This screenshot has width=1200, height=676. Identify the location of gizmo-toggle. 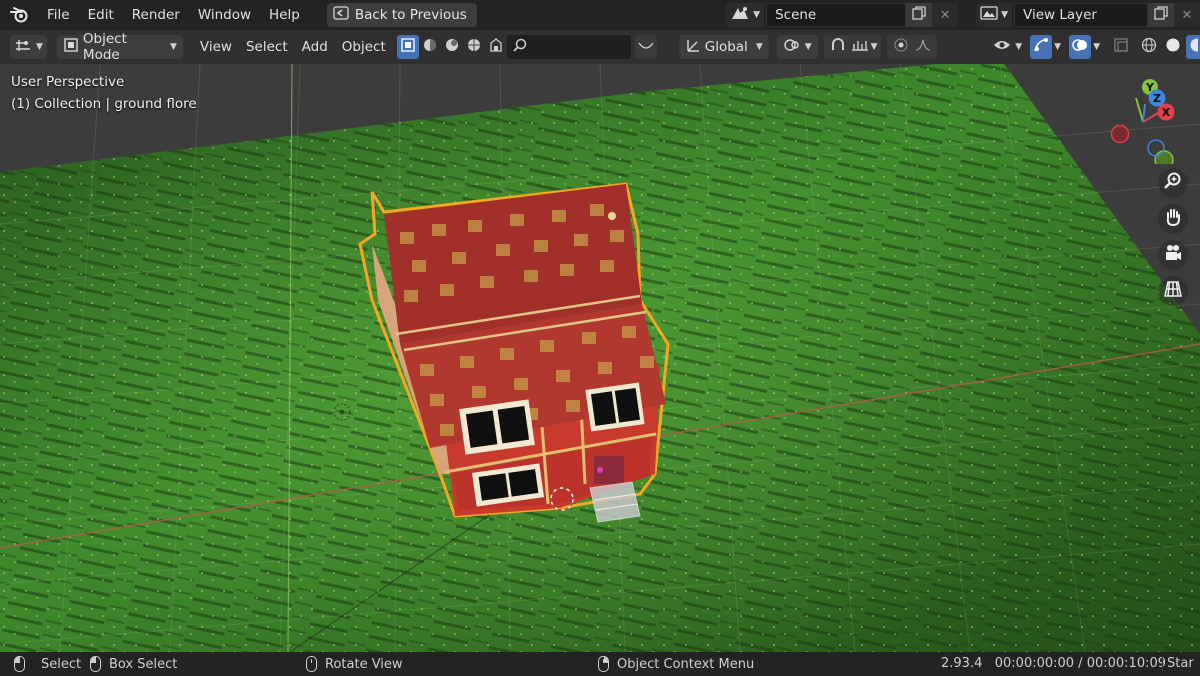
(1041, 47).